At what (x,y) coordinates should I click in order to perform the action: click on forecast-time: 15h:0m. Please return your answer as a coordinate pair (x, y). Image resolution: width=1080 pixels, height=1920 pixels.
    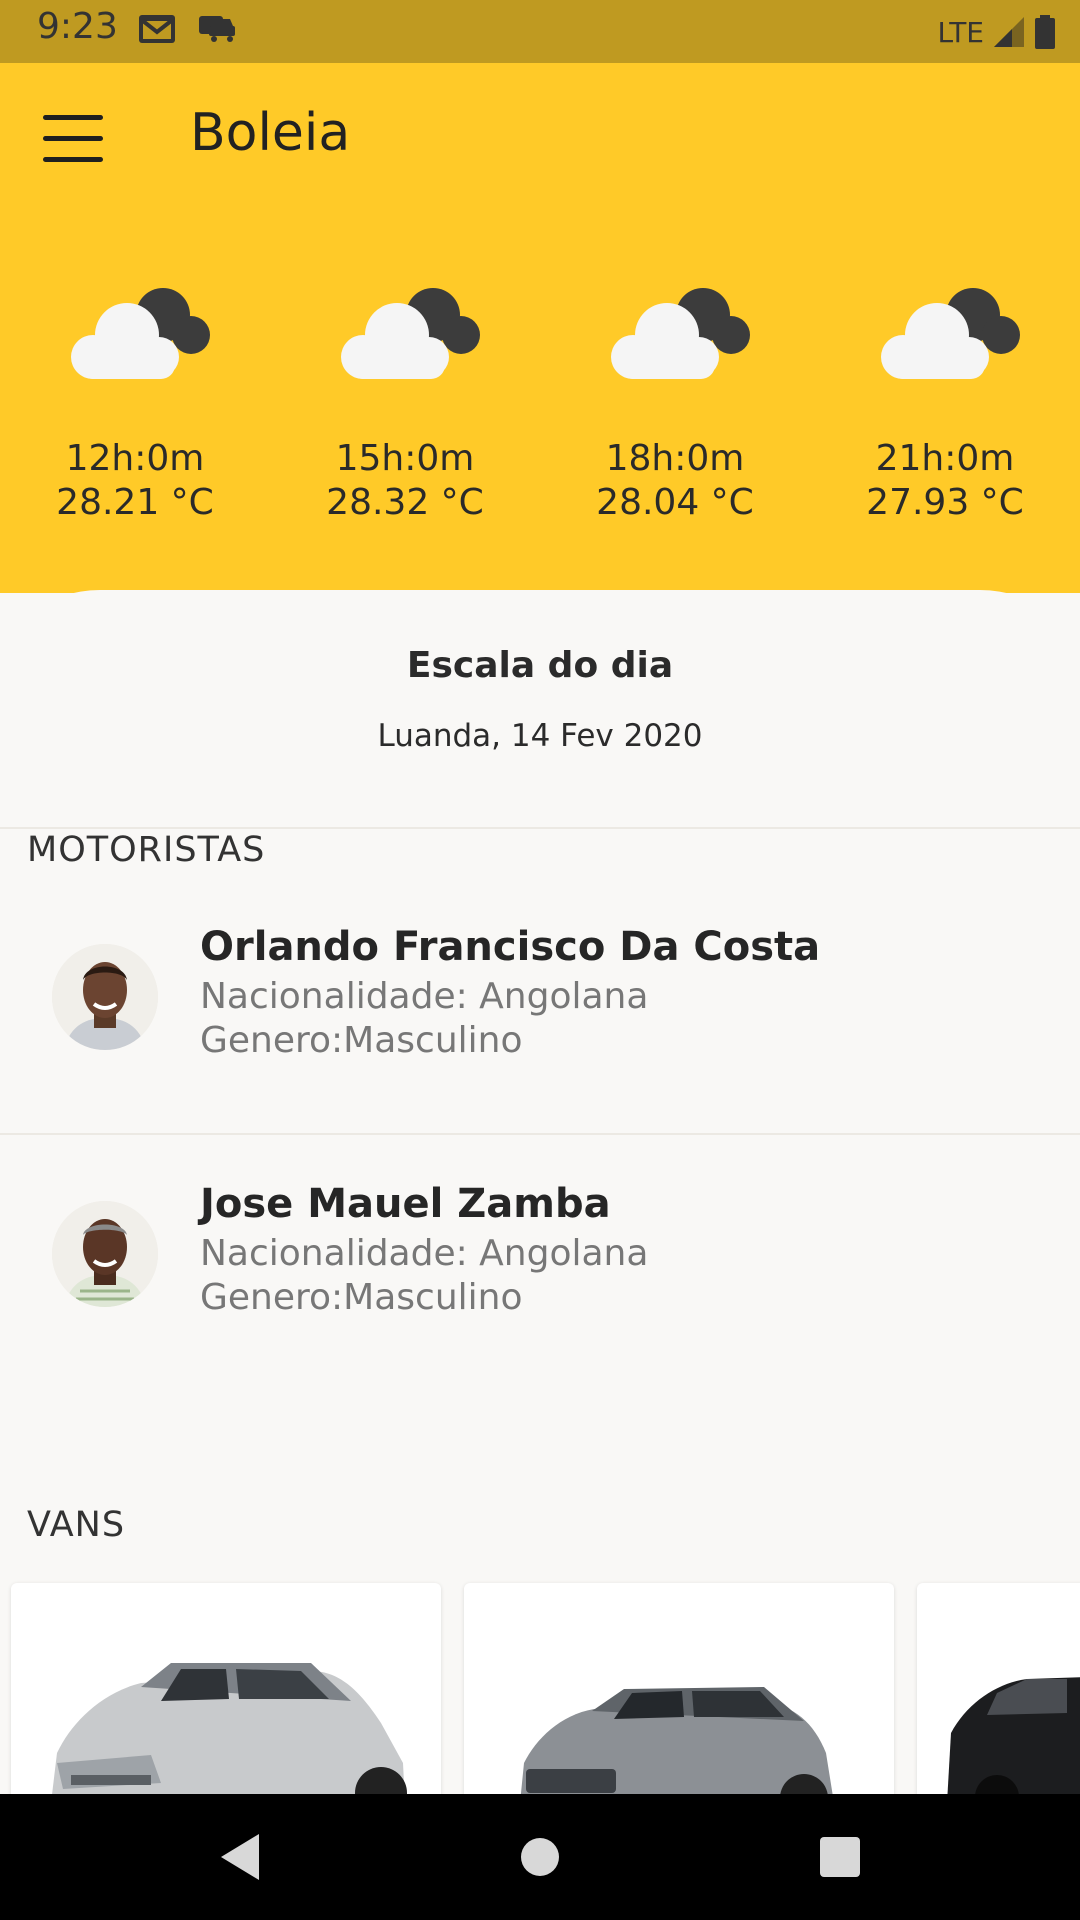
    Looking at the image, I should click on (405, 458).